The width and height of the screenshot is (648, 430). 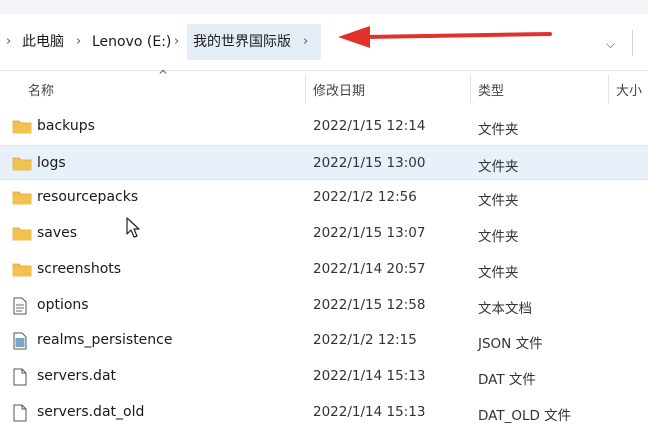 What do you see at coordinates (43, 42) in the screenshot?
I see `breadcrumb-this-pc: 此电脑` at bounding box center [43, 42].